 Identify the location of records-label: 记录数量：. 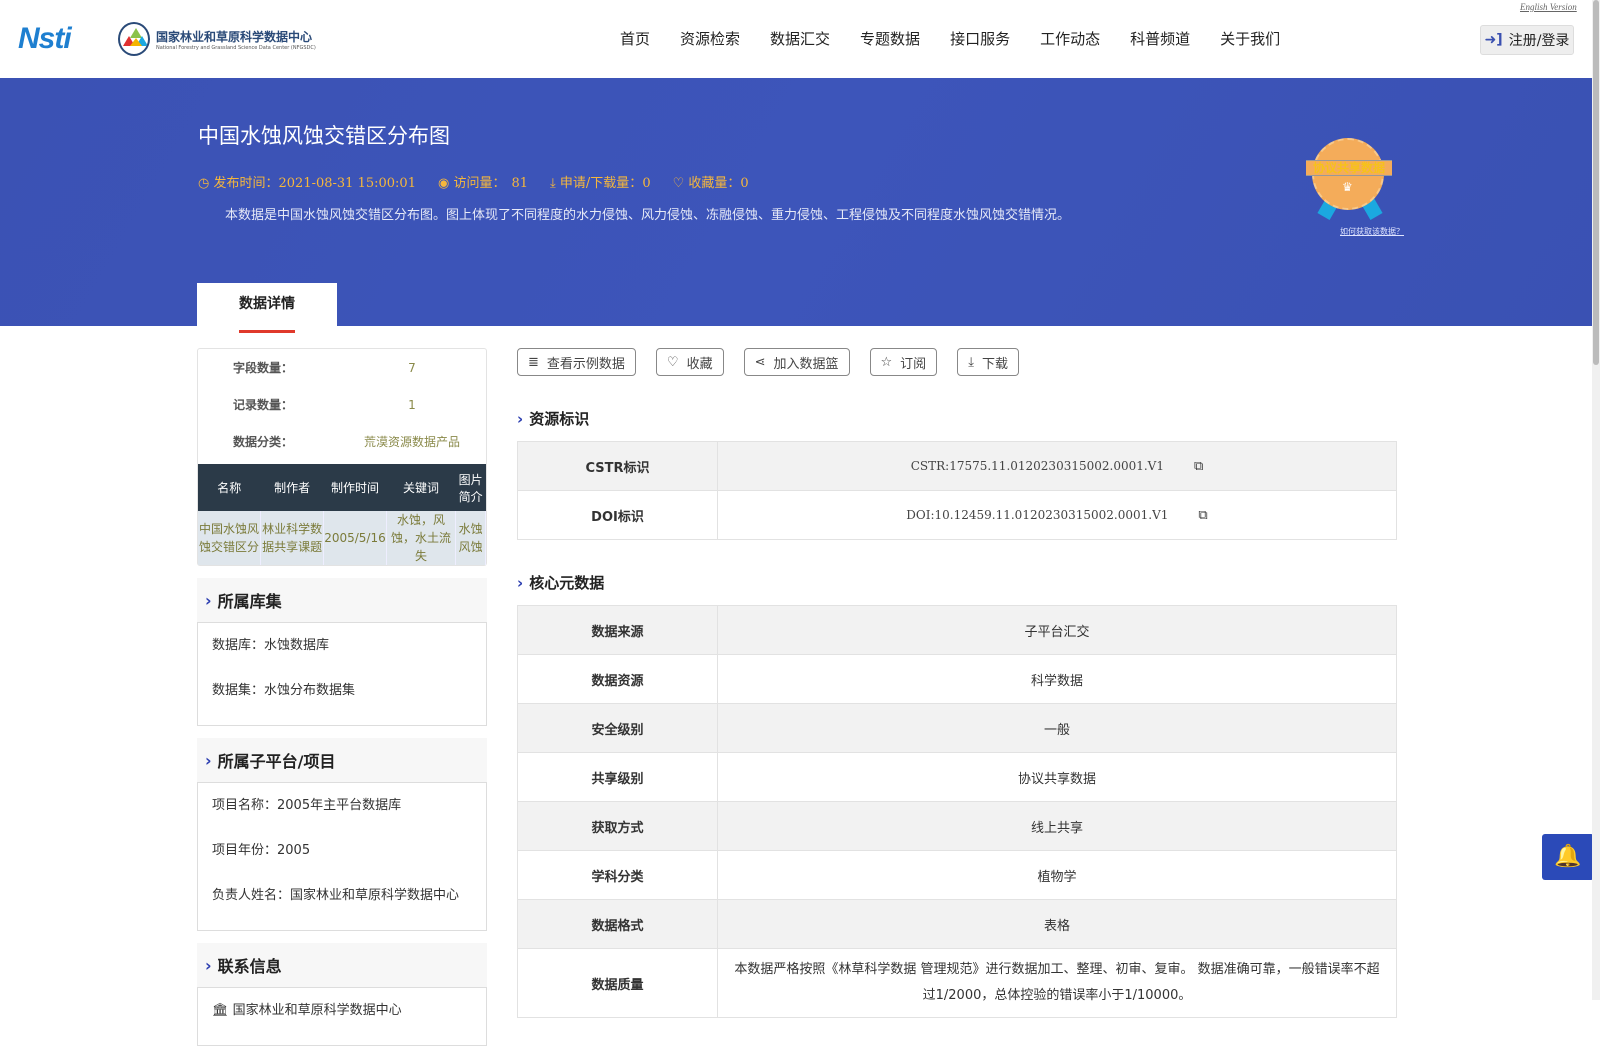
(263, 405).